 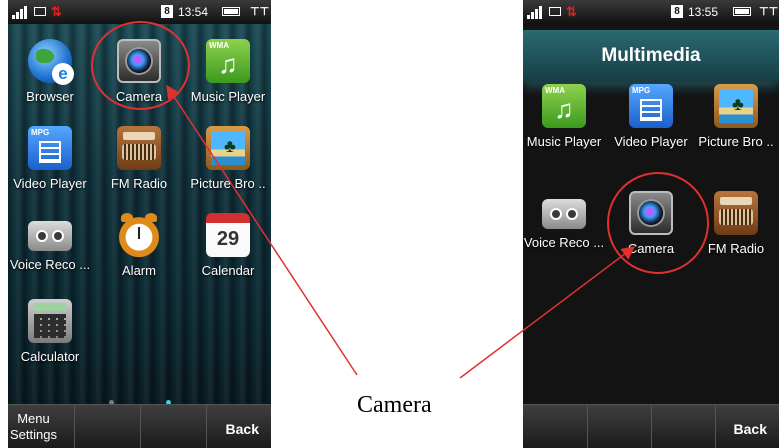 I want to click on softkey-bar: Back, so click(x=651, y=426).